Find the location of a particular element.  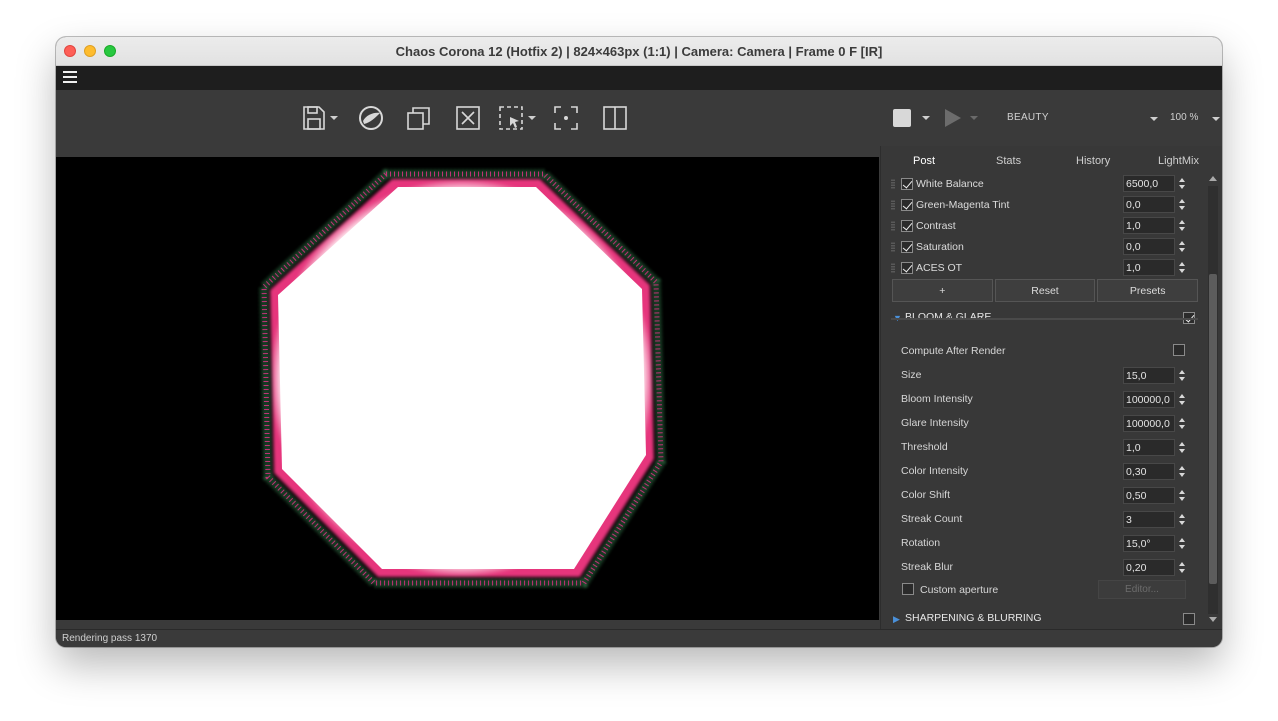

reset-button: Reset is located at coordinates (1045, 290).